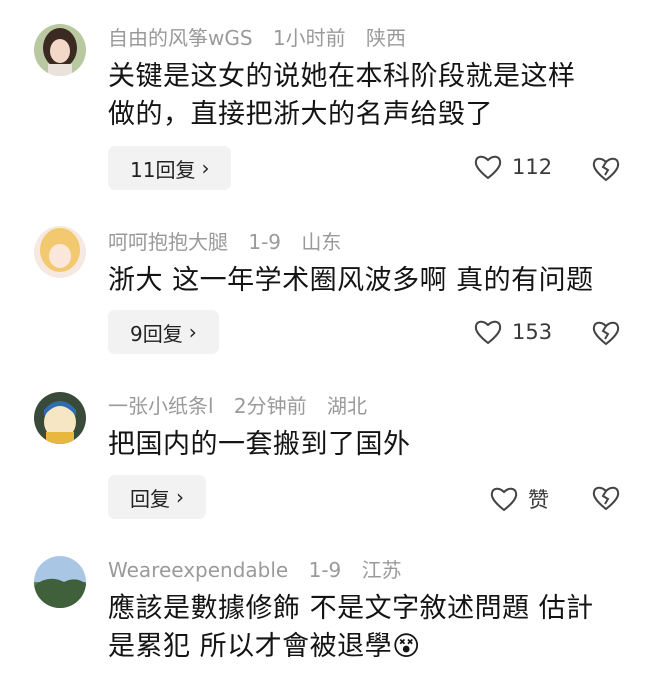 Image resolution: width=660 pixels, height=693 pixels. Describe the element at coordinates (368, 96) in the screenshot. I see `comment-text: 关键是这女的说她在本科阶段就是这样 做的，直接把浙大的名声给毁了` at that location.